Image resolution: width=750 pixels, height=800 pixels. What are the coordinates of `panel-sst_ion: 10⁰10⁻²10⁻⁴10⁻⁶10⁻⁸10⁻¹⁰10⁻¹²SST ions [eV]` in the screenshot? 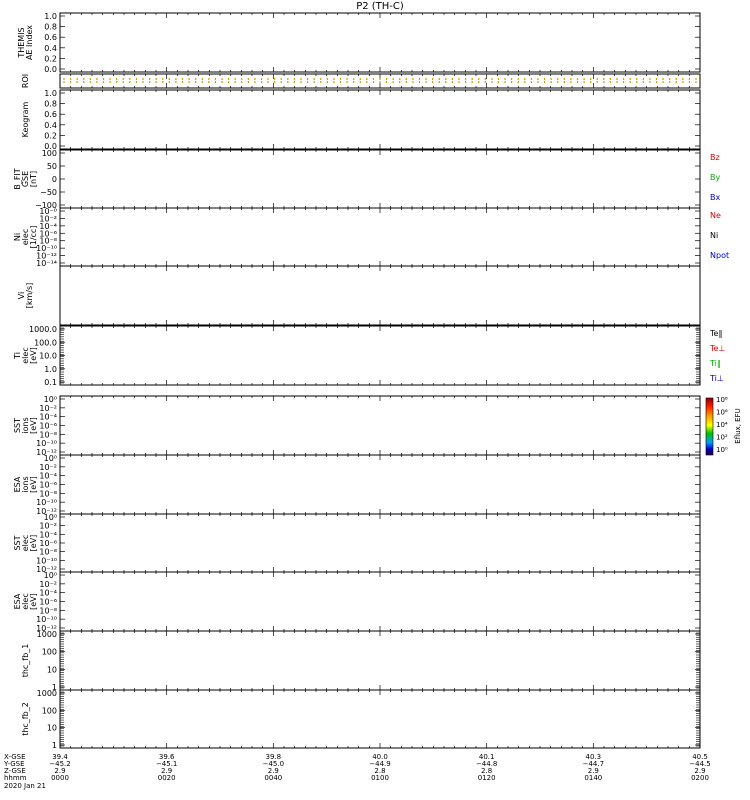 It's located at (357, 426).